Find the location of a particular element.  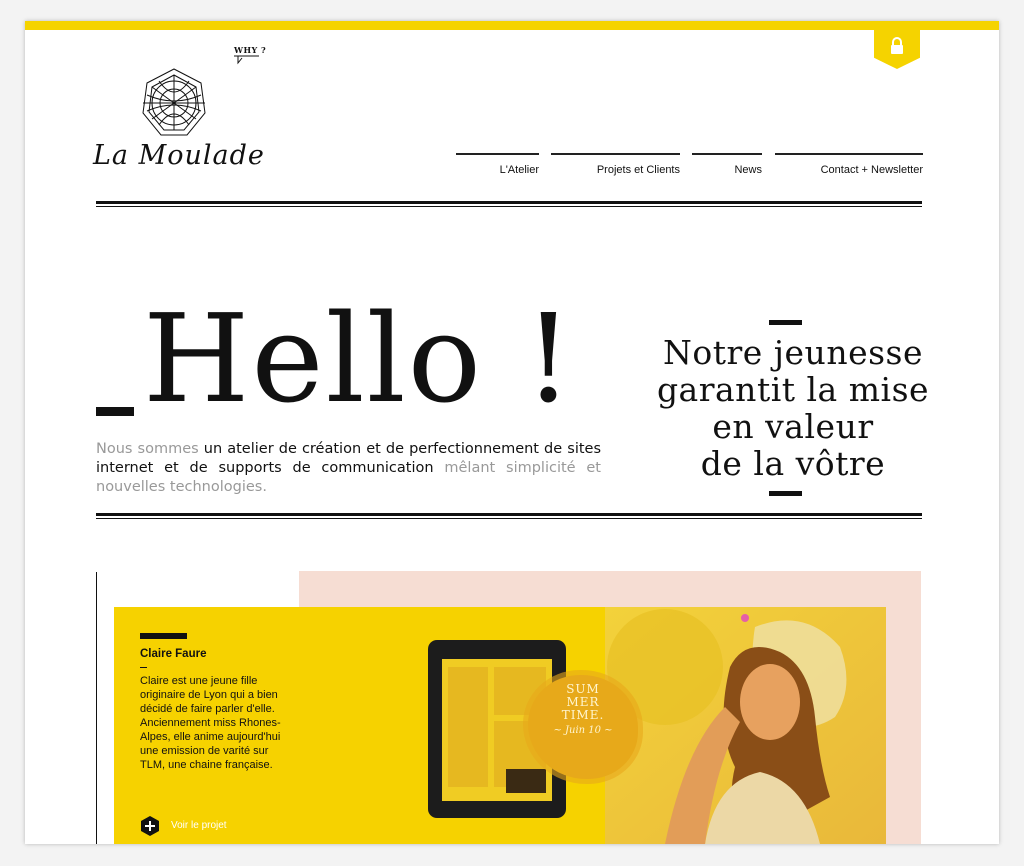

login-badge is located at coordinates (897, 49).